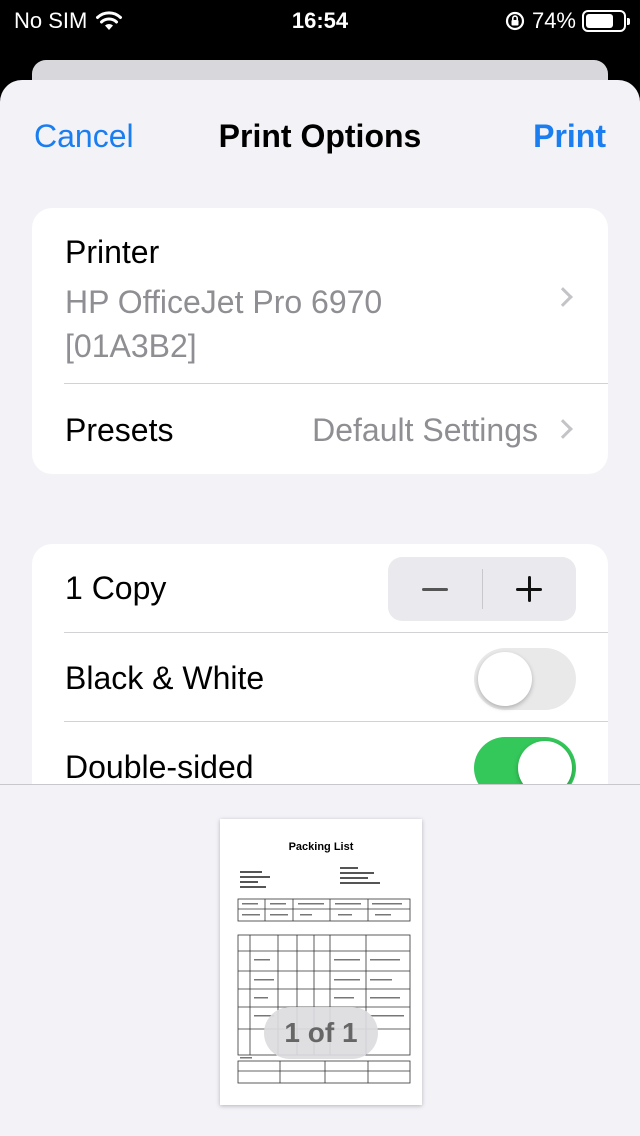 The width and height of the screenshot is (640, 1136). I want to click on battery-fill, so click(599, 21).